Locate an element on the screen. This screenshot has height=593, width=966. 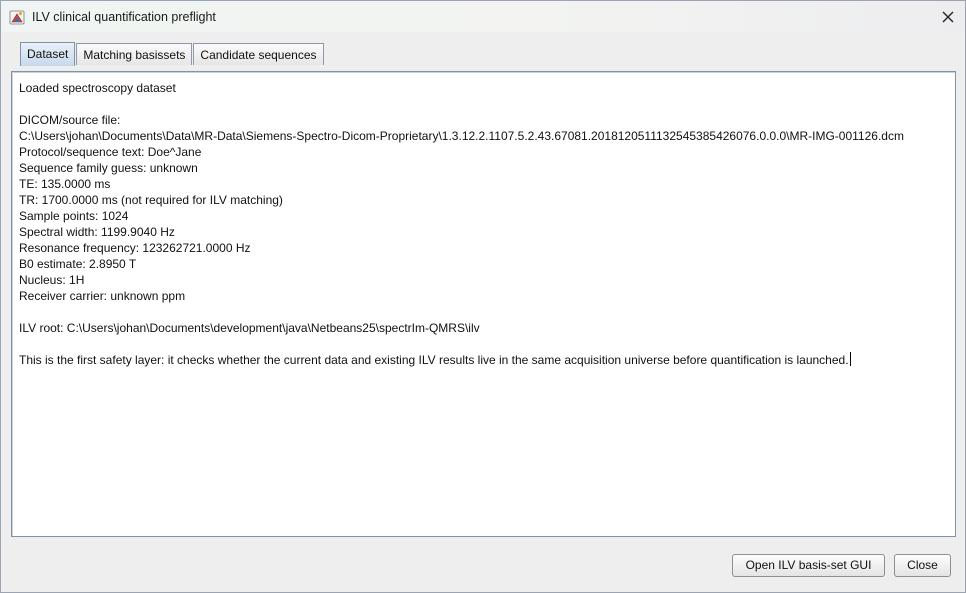
open-ilv-basis-set-gui-button: Open ILV basis-set GUI is located at coordinates (808, 565).